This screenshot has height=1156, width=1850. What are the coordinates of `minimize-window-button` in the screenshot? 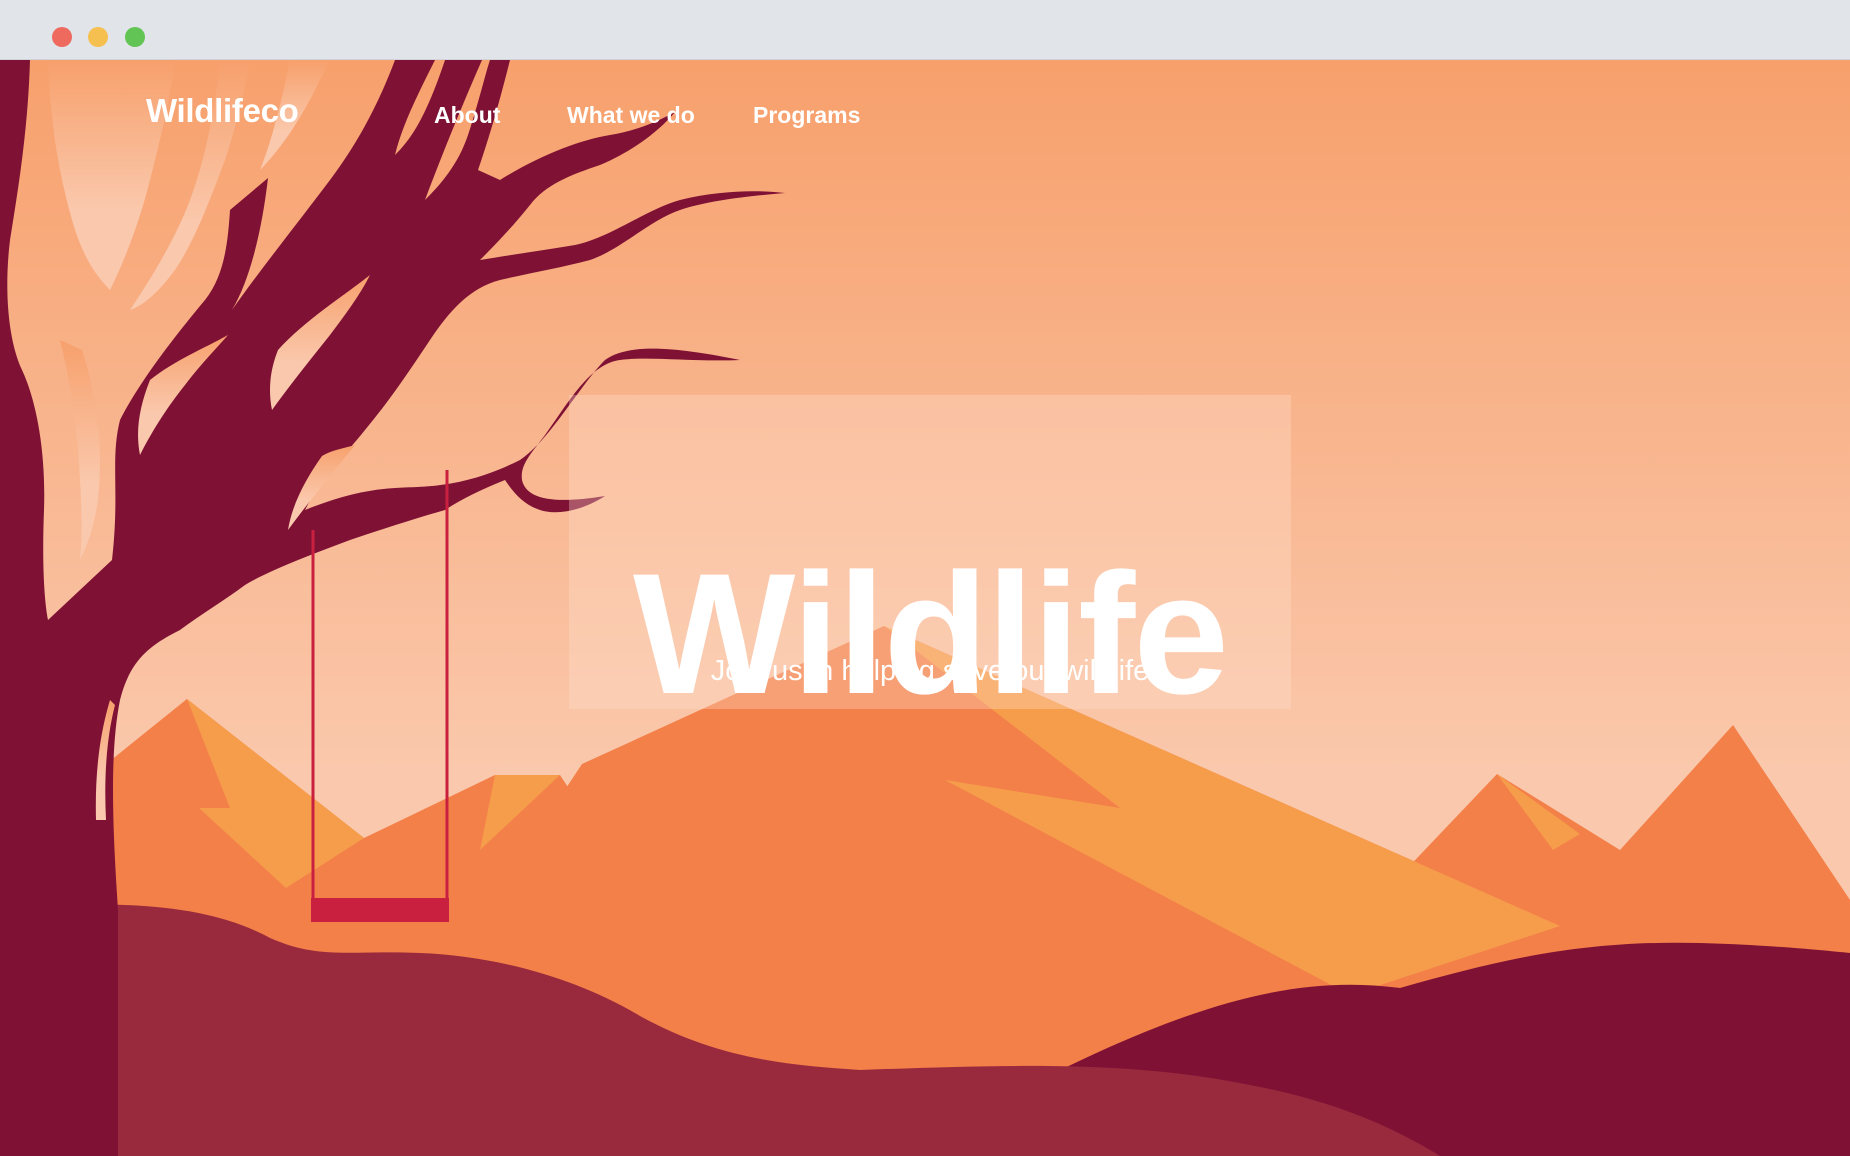 It's located at (98, 37).